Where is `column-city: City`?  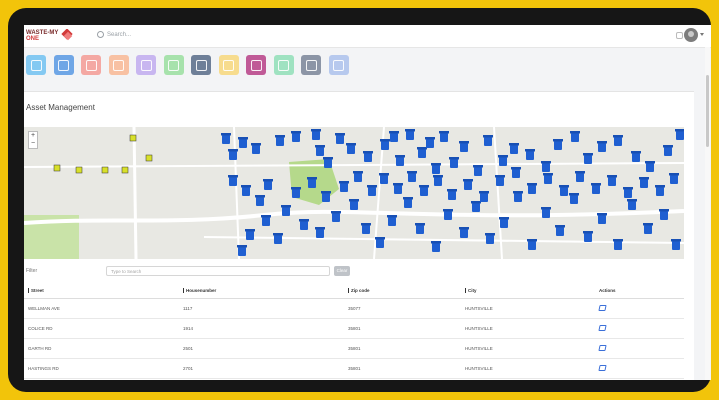
column-city: City is located at coordinates (531, 291).